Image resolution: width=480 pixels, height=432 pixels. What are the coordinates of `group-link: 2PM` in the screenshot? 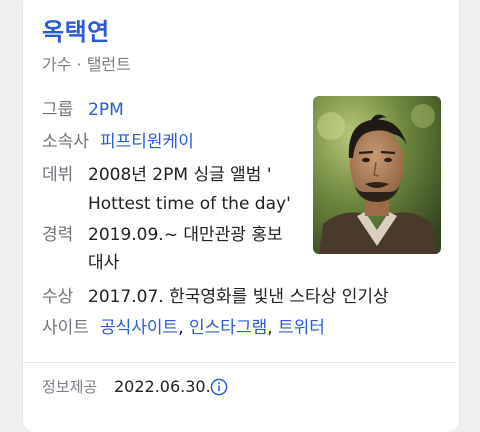 It's located at (106, 110).